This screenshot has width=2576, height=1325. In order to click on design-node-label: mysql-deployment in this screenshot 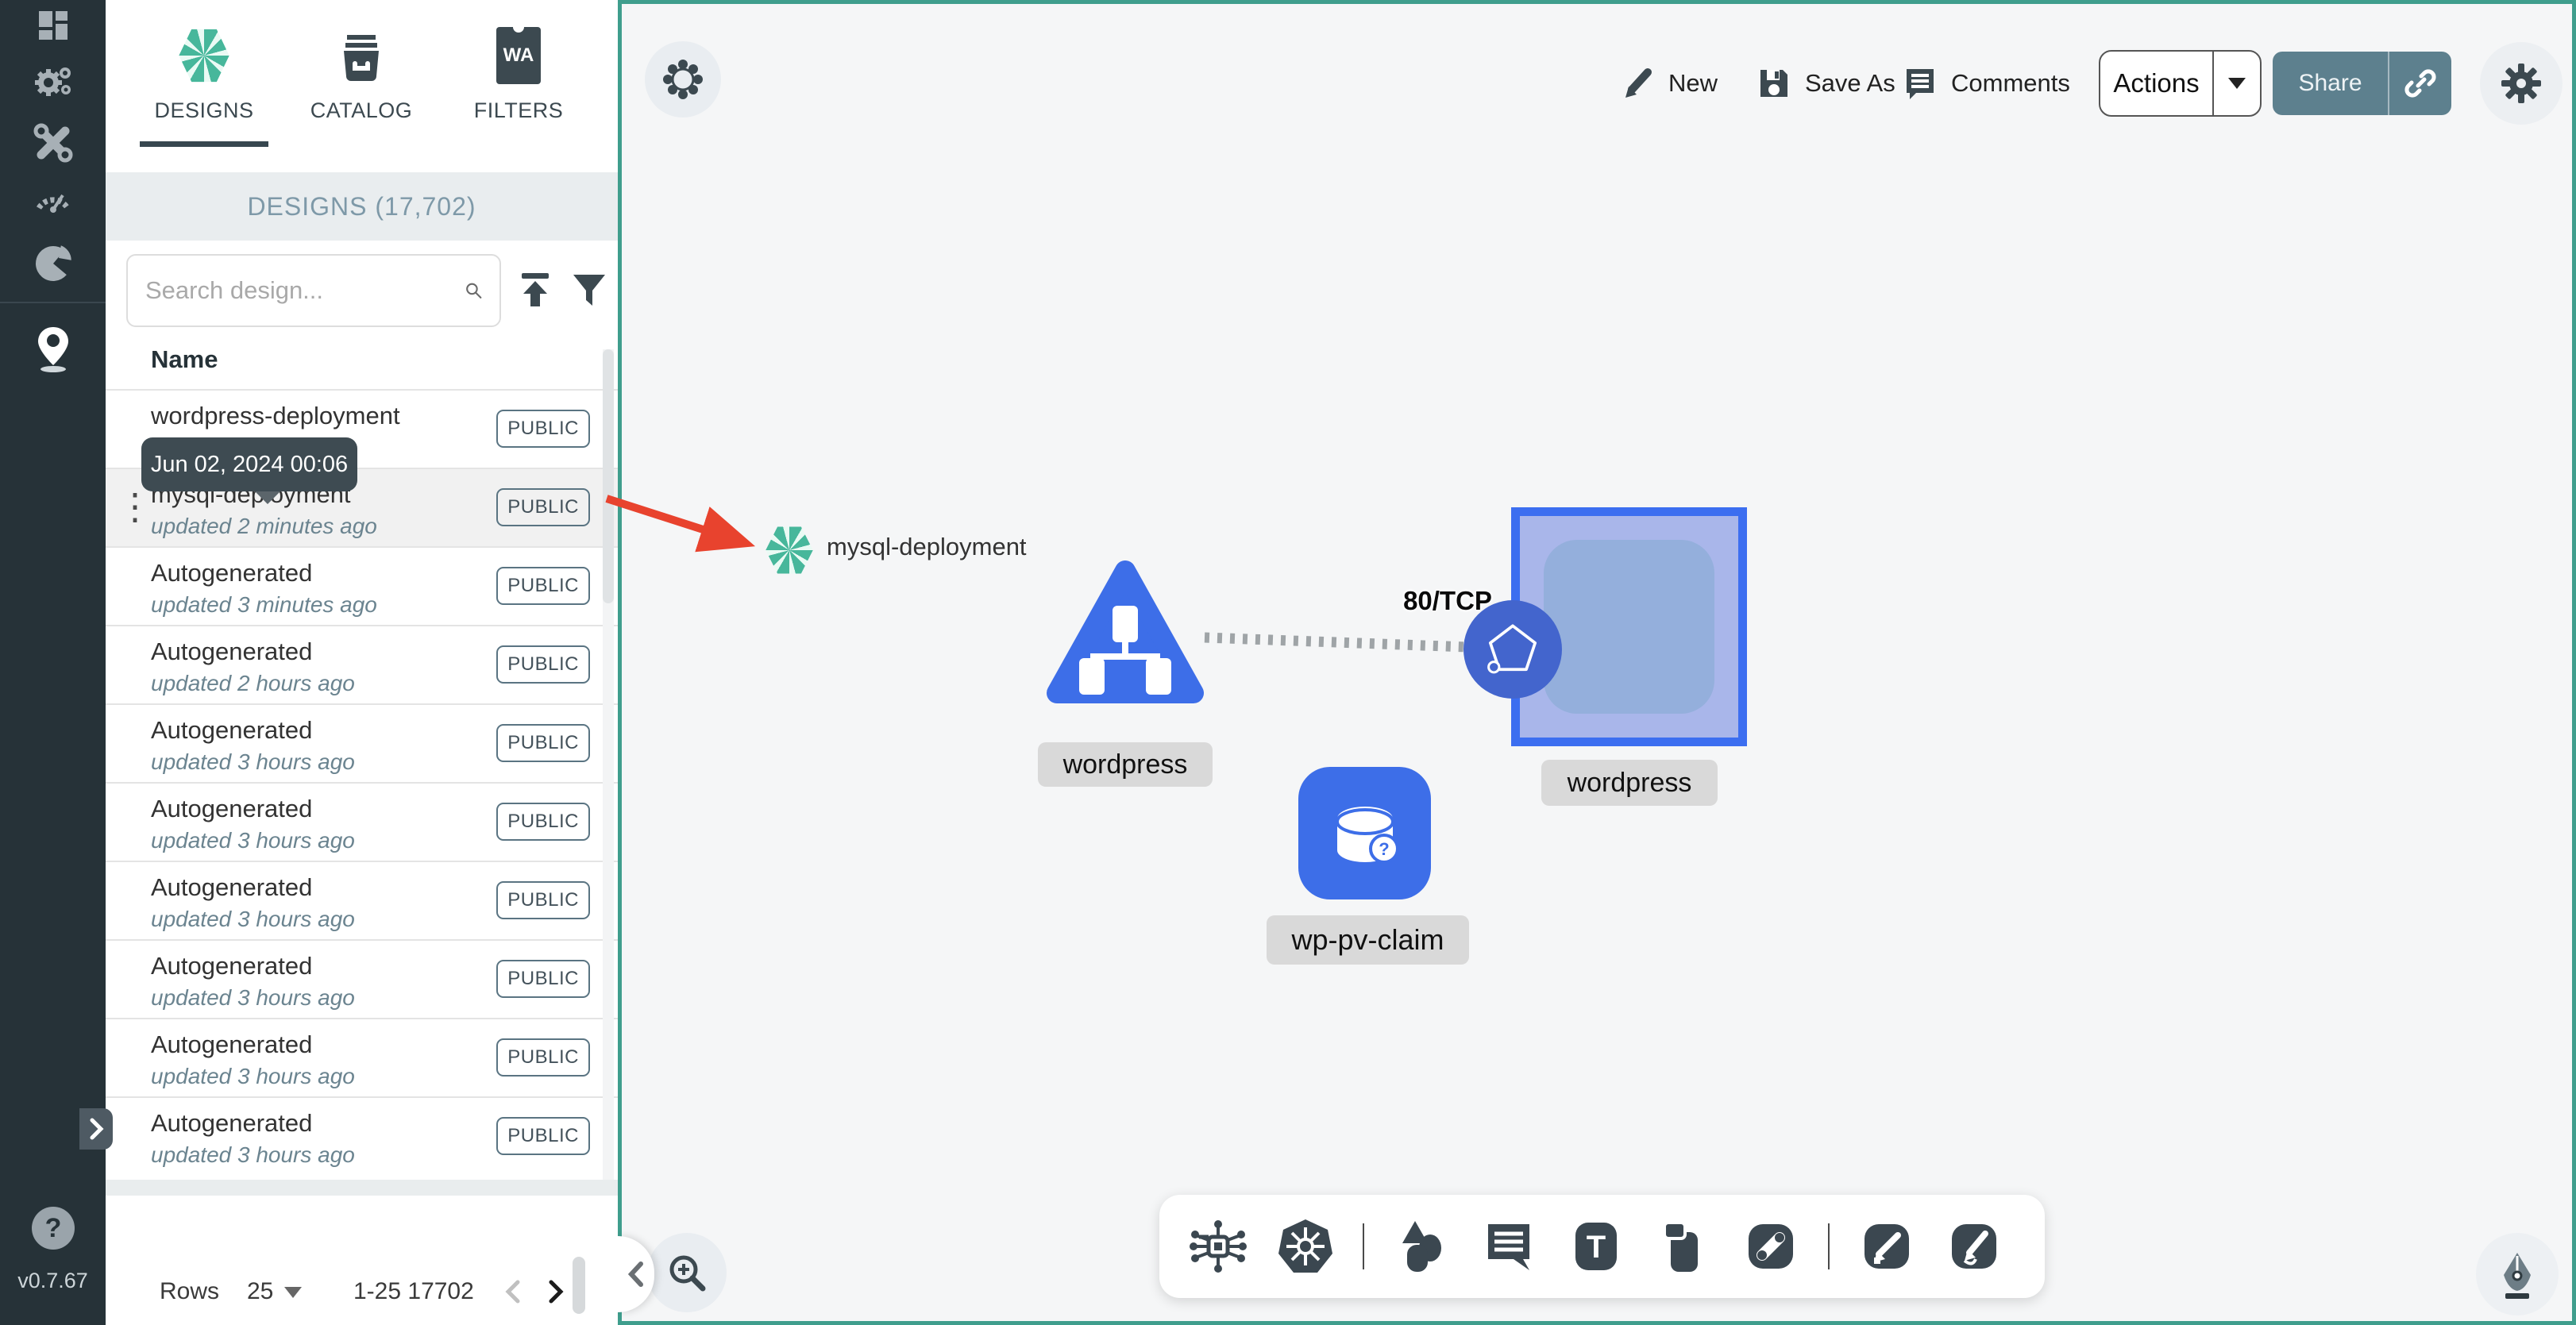, I will do `click(927, 547)`.